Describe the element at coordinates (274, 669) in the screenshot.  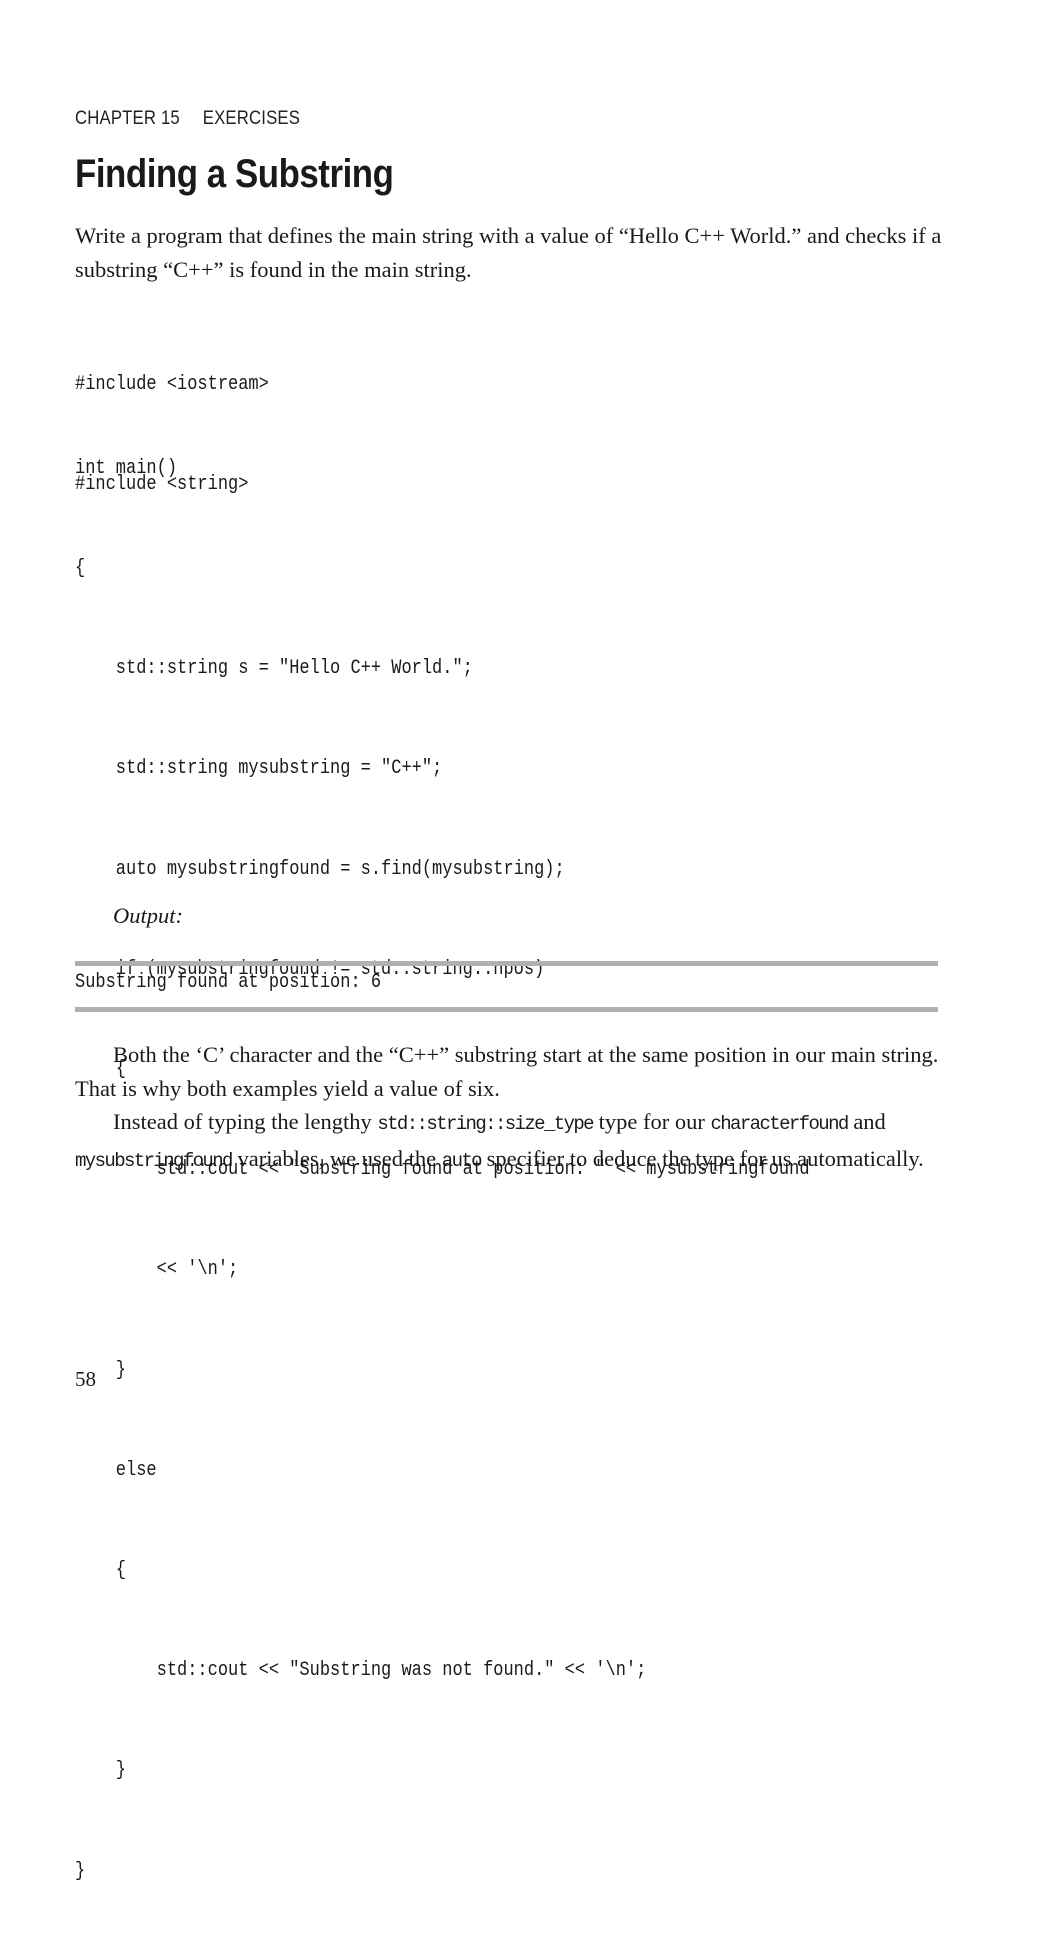
I see `code-line: std::string s = "Hello C++ World.";` at that location.